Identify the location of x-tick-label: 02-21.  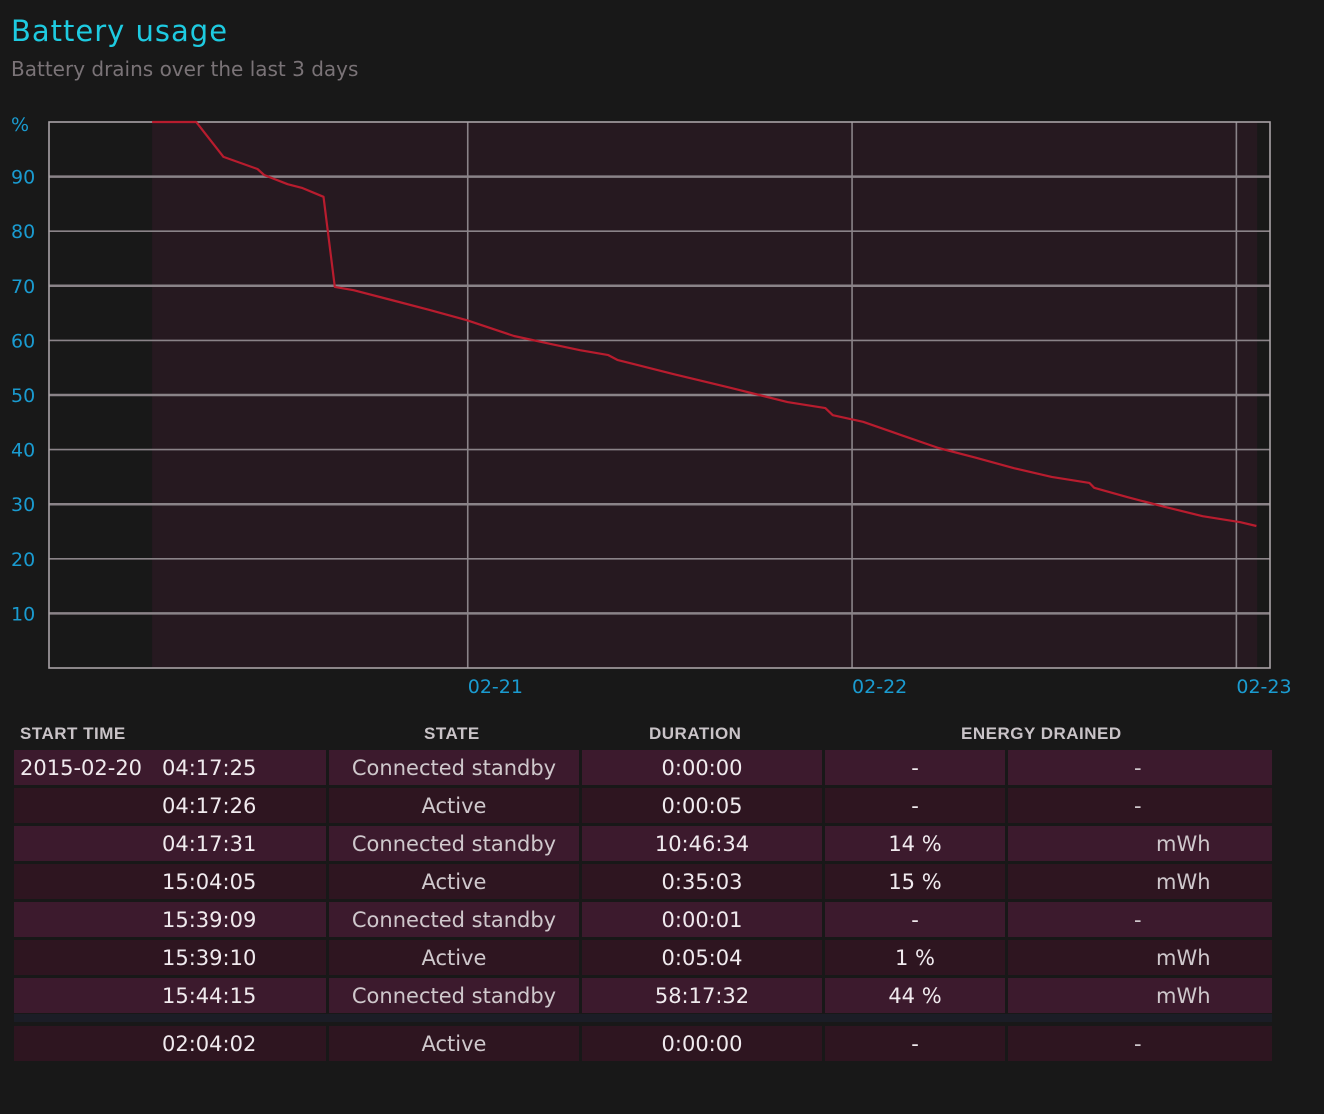
(495, 687).